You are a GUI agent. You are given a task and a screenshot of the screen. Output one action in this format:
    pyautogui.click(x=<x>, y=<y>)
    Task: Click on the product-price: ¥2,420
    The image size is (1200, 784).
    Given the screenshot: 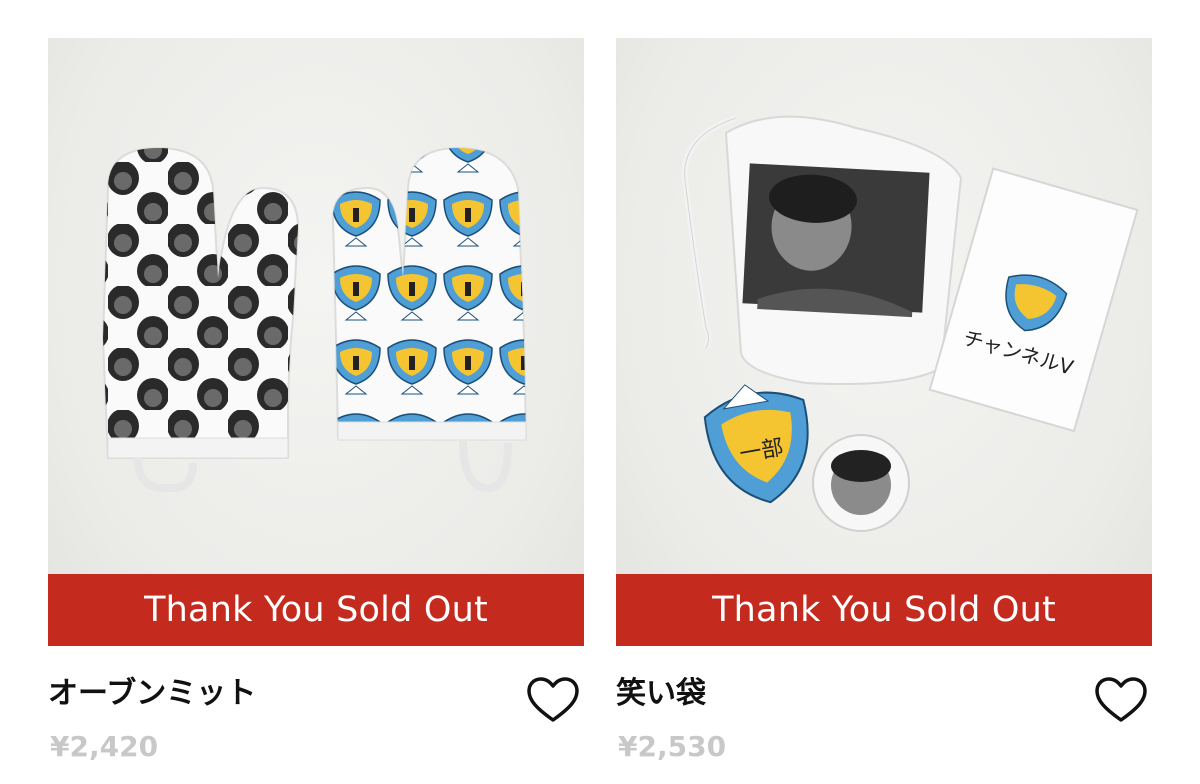 What is the action you would take?
    pyautogui.click(x=104, y=746)
    